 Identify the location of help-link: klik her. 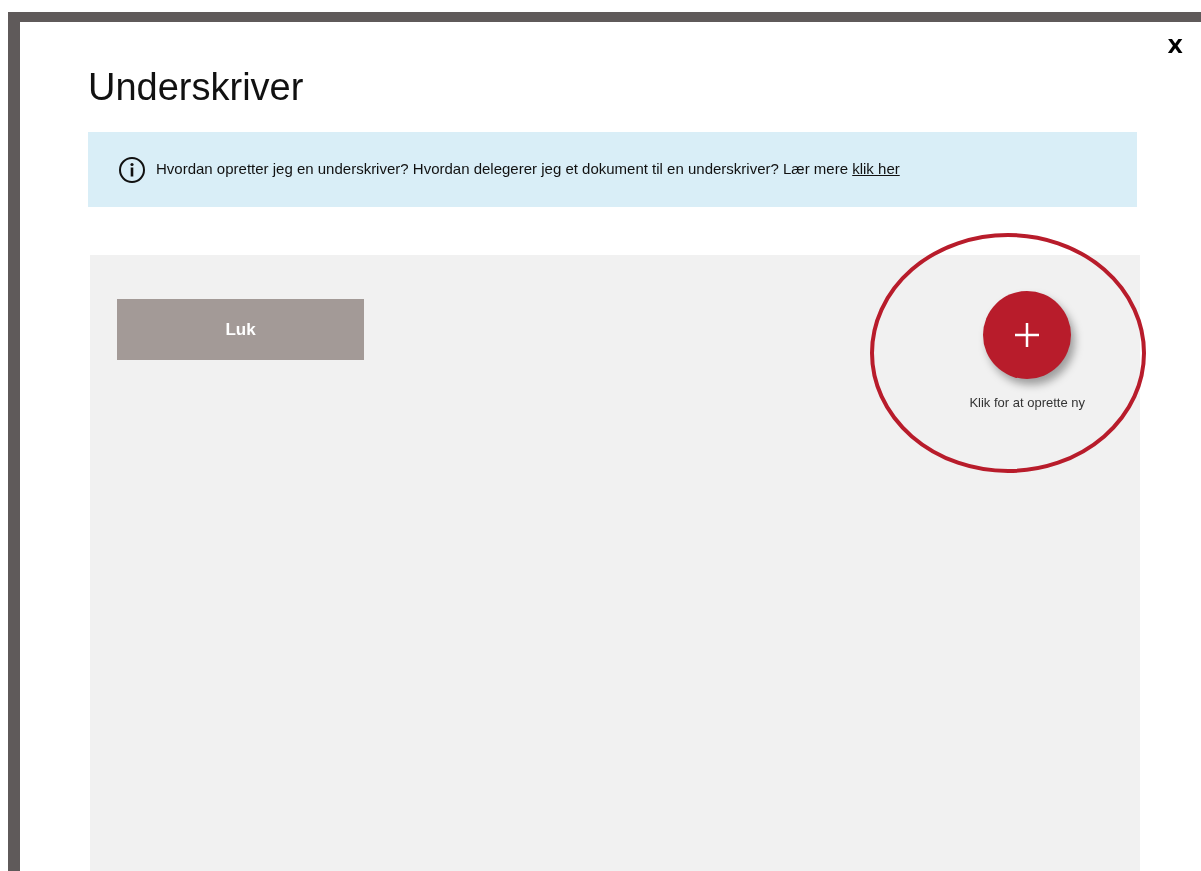
(876, 169).